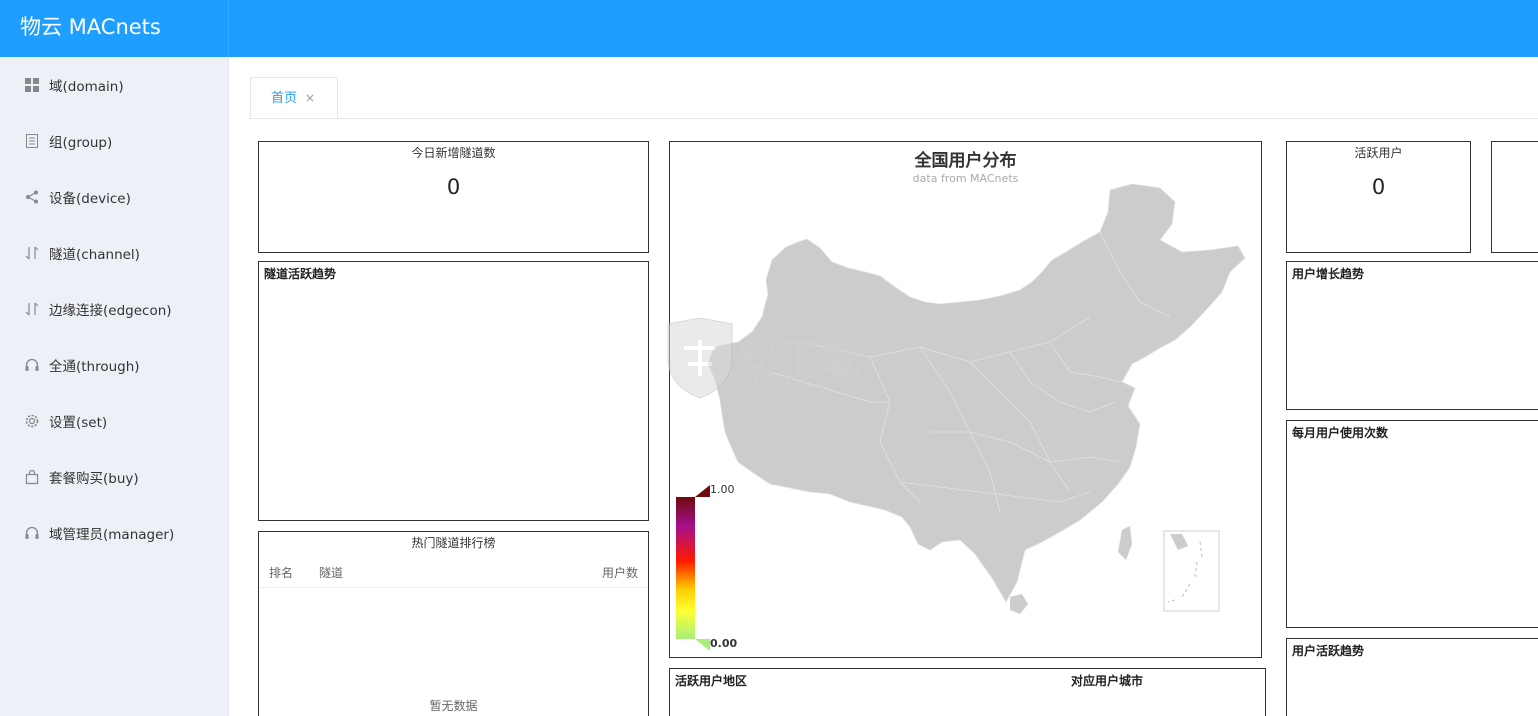 This screenshot has height=716, width=1538. I want to click on empty-state: 暂无数据, so click(453, 706).